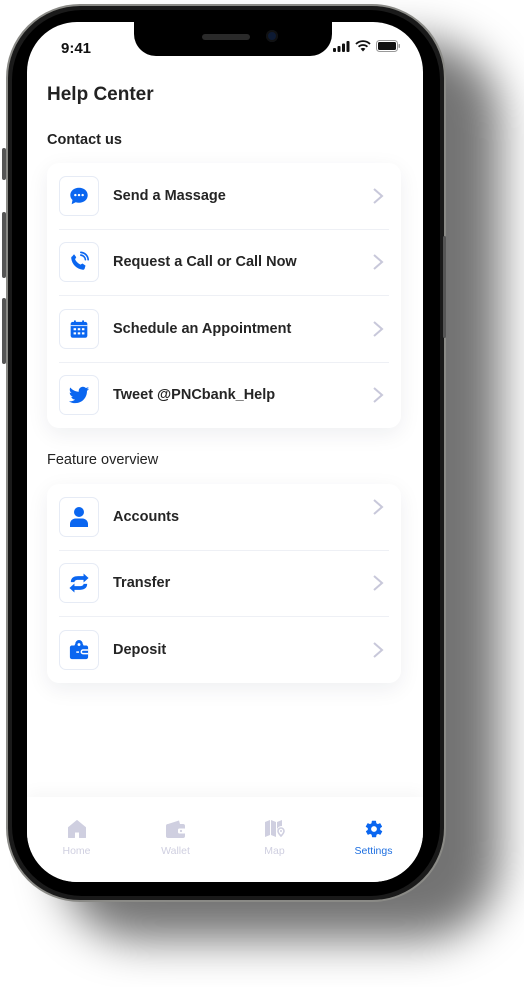  Describe the element at coordinates (226, 37) in the screenshot. I see `speaker-grille` at that location.